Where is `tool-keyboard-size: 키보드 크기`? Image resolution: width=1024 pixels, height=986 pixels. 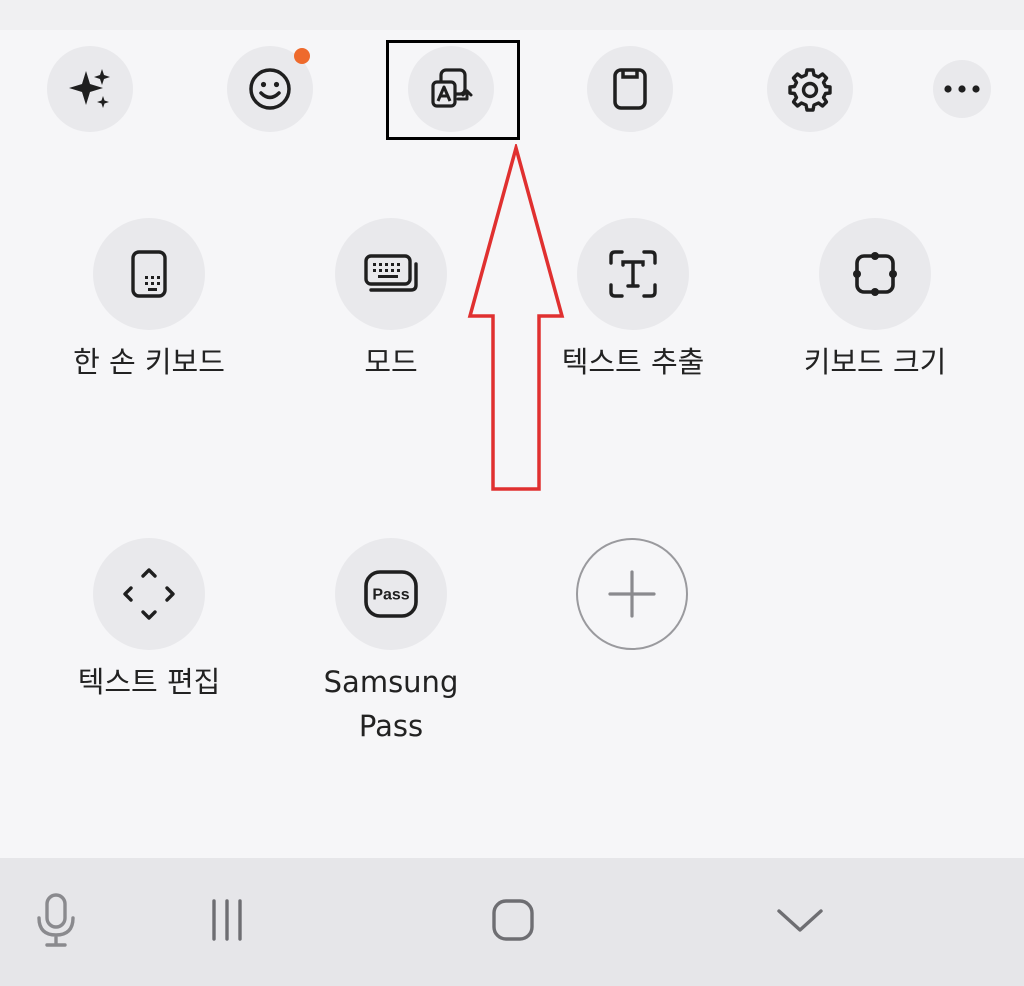
tool-keyboard-size: 키보드 크기 is located at coordinates (875, 301).